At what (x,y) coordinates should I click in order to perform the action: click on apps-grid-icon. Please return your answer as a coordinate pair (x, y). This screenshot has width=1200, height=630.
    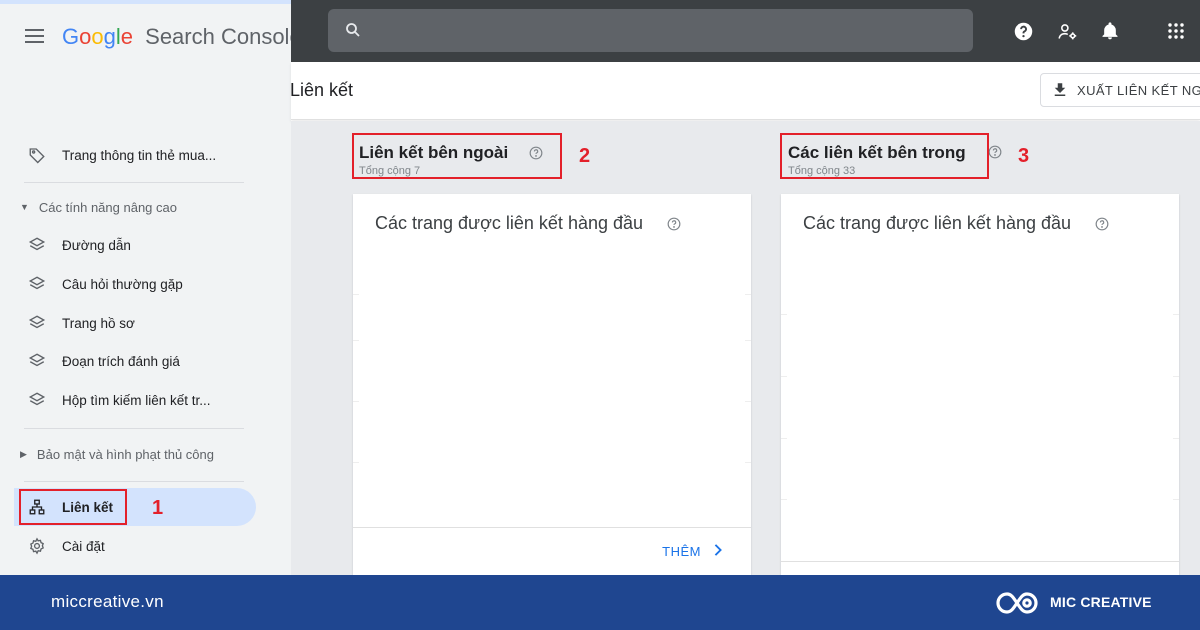
    Looking at the image, I should click on (1176, 31).